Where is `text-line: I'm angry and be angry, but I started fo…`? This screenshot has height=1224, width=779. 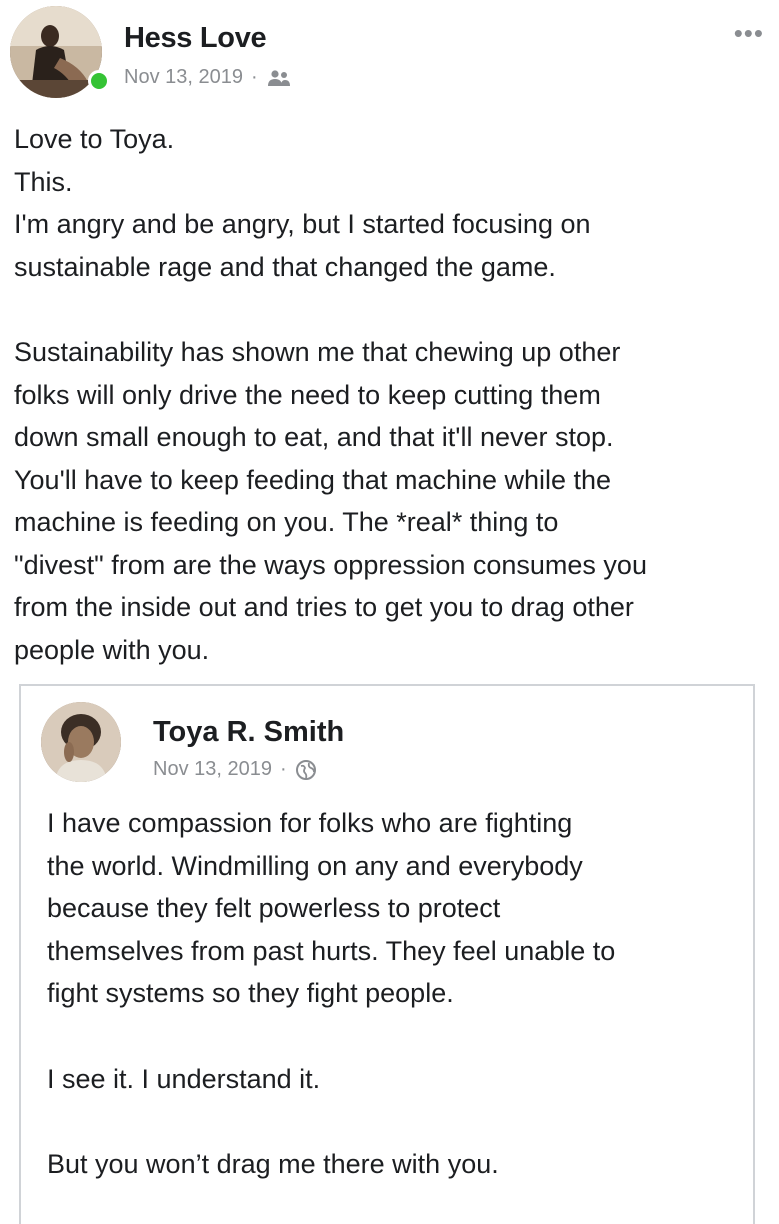
text-line: I'm angry and be angry, but I started fo… is located at coordinates (302, 224).